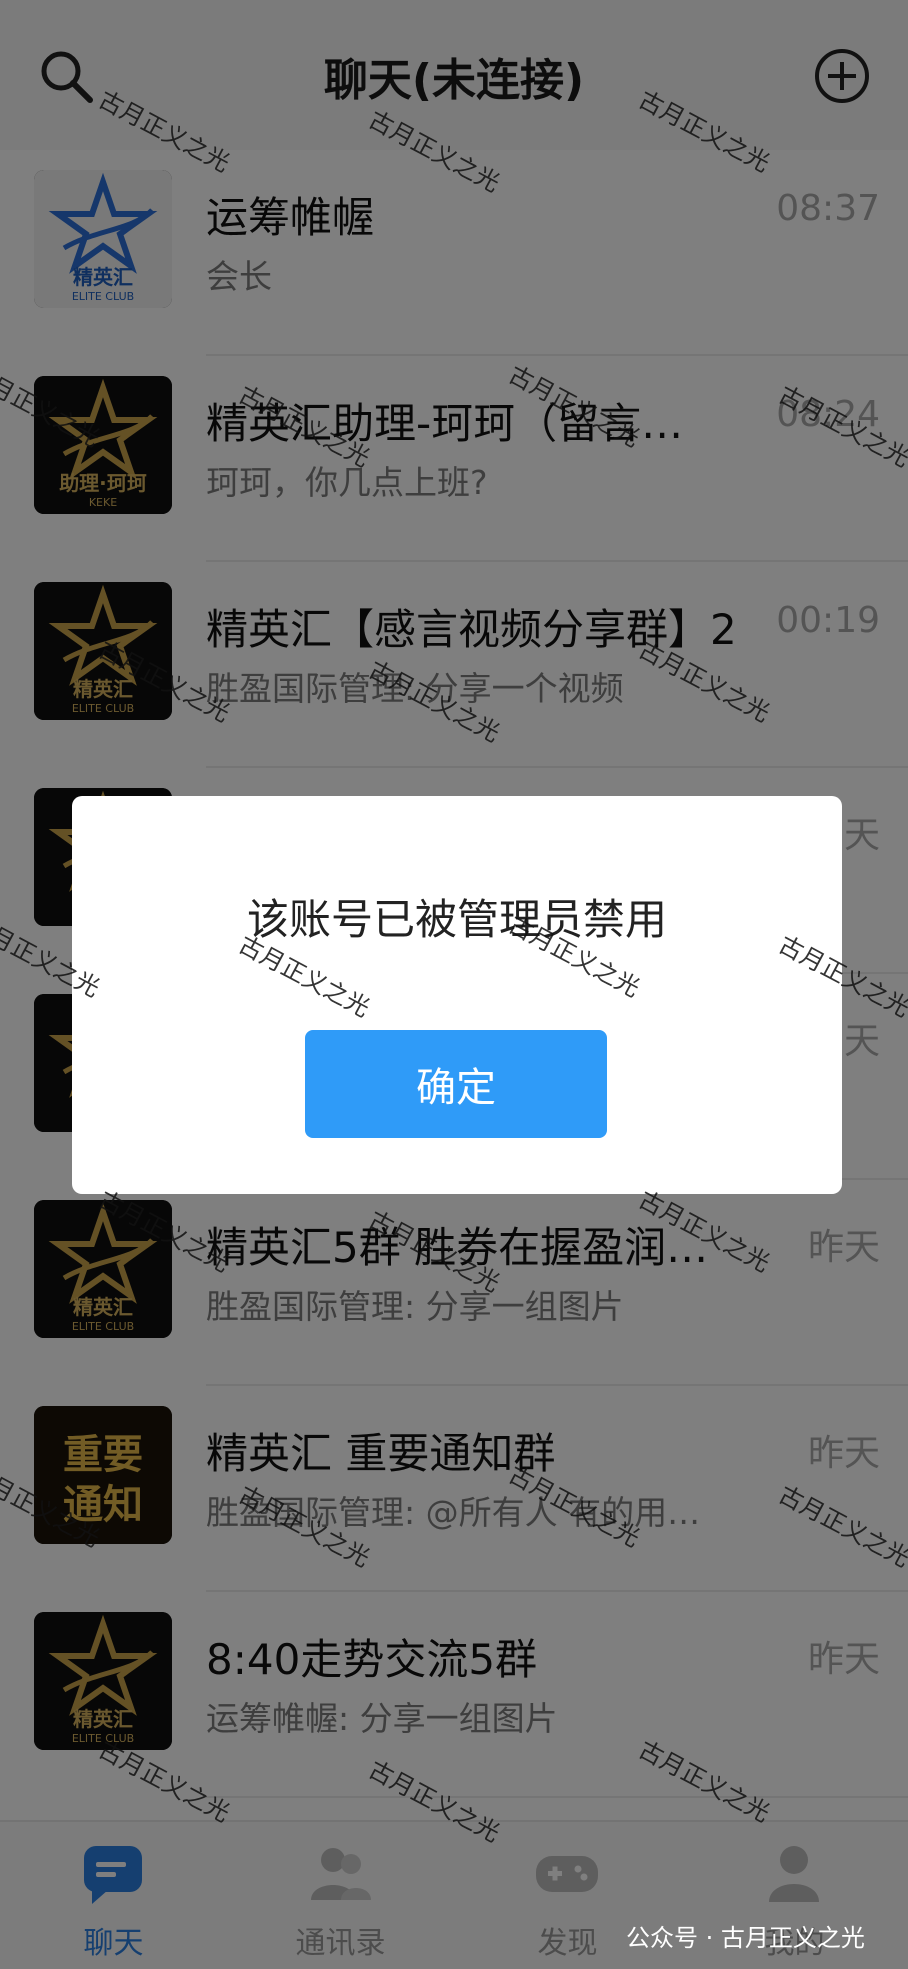  What do you see at coordinates (745, 1938) in the screenshot?
I see `official-account-tag: 公众号 · 古月正义之光` at bounding box center [745, 1938].